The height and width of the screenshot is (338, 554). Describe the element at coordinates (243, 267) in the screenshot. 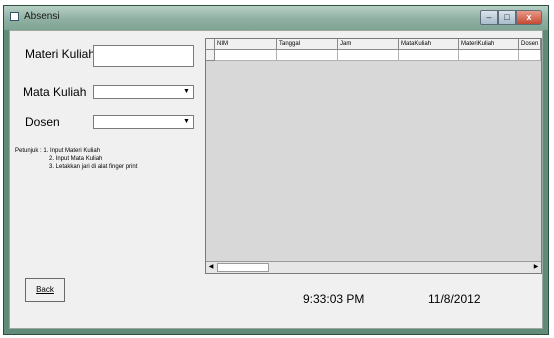

I see `scroll-thumb` at that location.